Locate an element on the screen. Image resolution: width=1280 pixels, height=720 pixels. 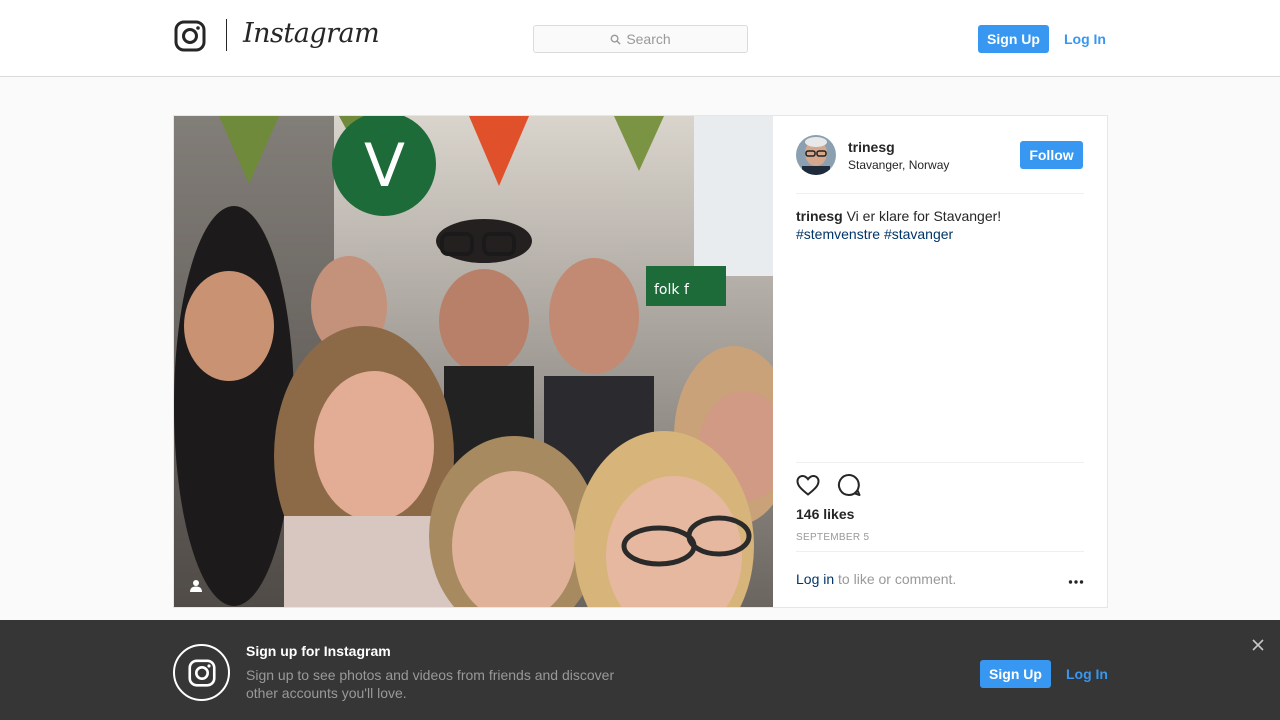
log-in-link: Log in is located at coordinates (815, 579).